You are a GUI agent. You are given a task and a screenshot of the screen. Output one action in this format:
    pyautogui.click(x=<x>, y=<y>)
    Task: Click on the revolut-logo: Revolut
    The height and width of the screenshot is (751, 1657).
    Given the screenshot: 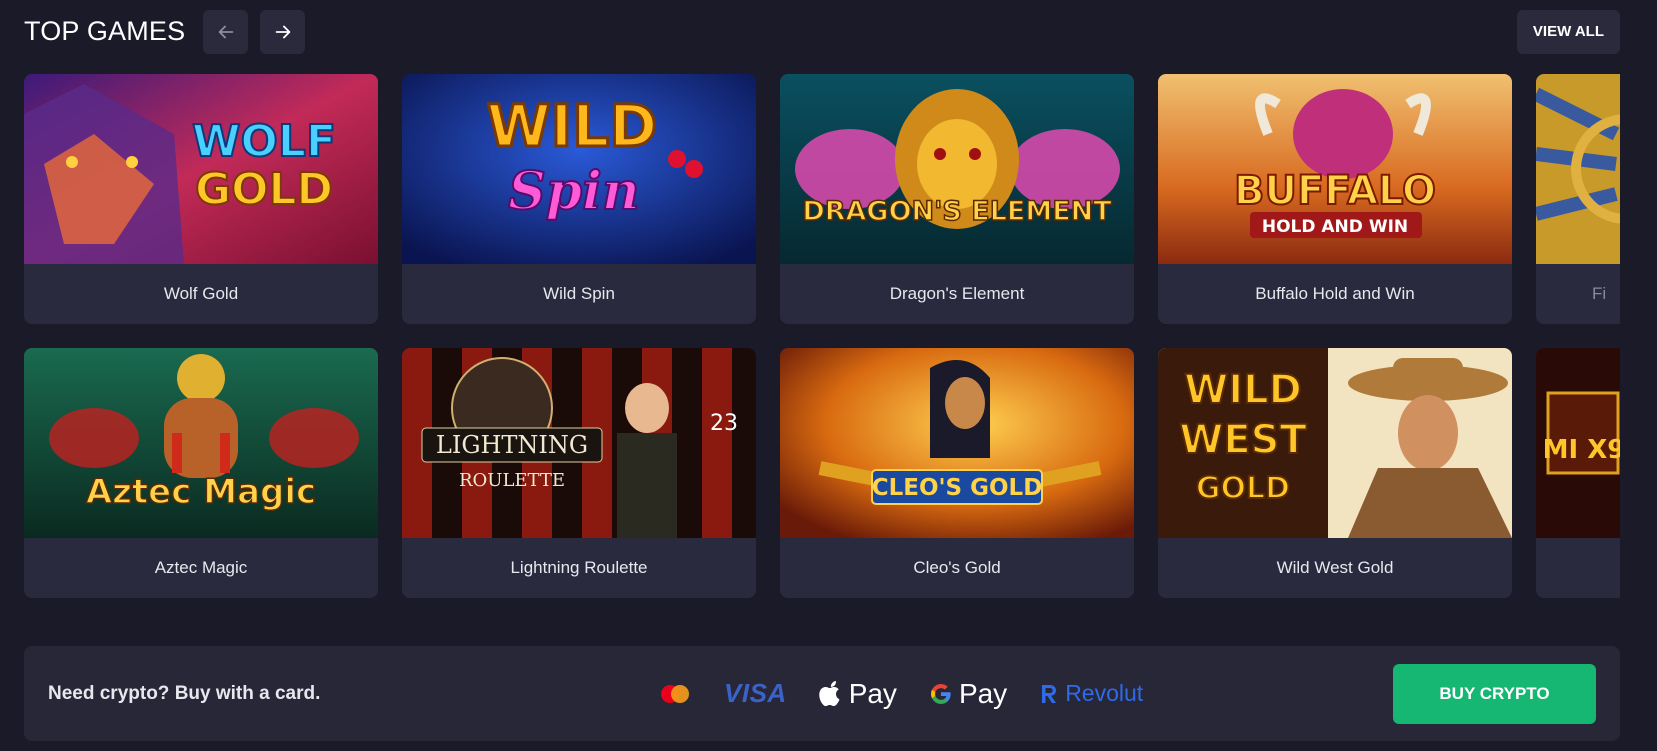 What is the action you would take?
    pyautogui.click(x=1091, y=693)
    